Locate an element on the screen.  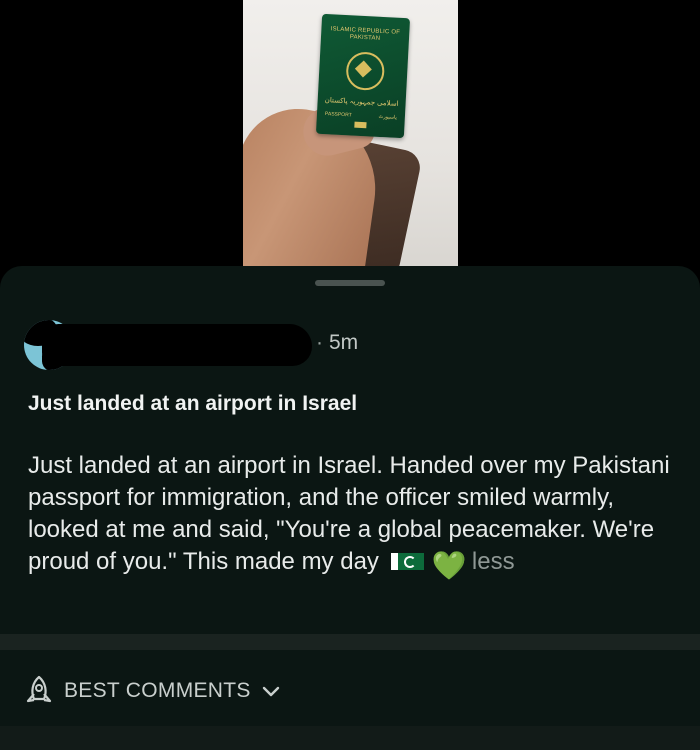
drag-handle is located at coordinates (350, 283).